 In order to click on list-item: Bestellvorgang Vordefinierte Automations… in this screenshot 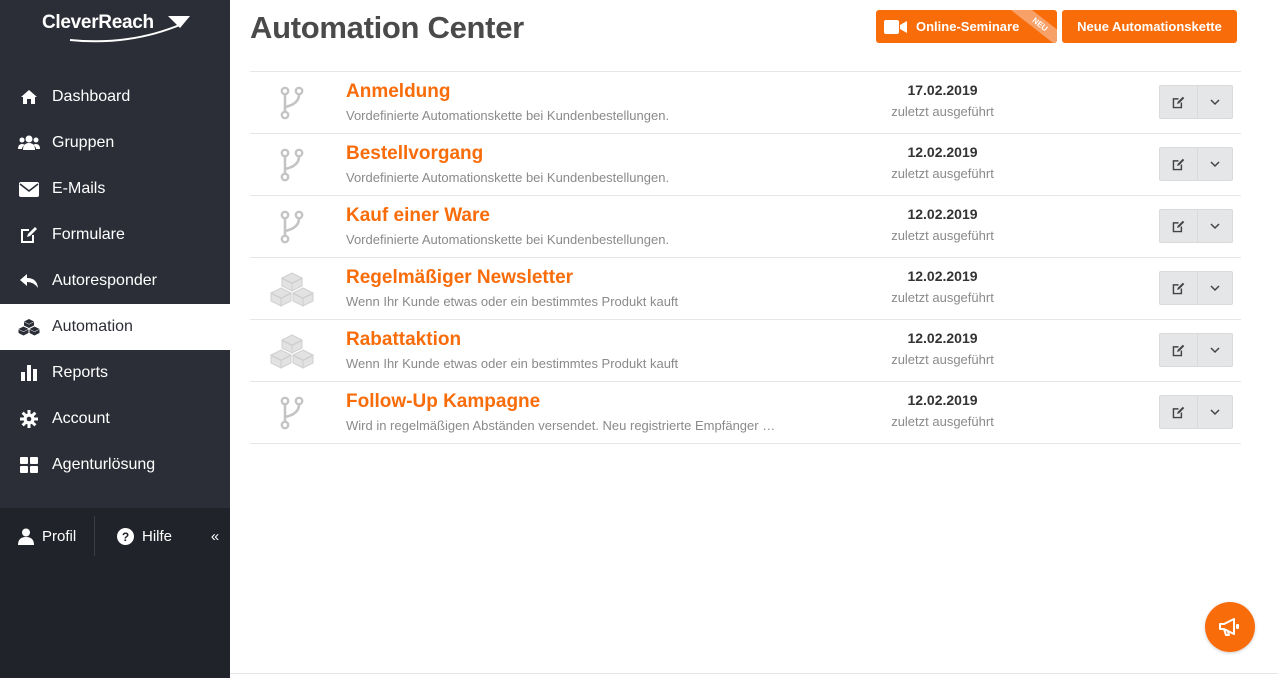, I will do `click(745, 165)`.